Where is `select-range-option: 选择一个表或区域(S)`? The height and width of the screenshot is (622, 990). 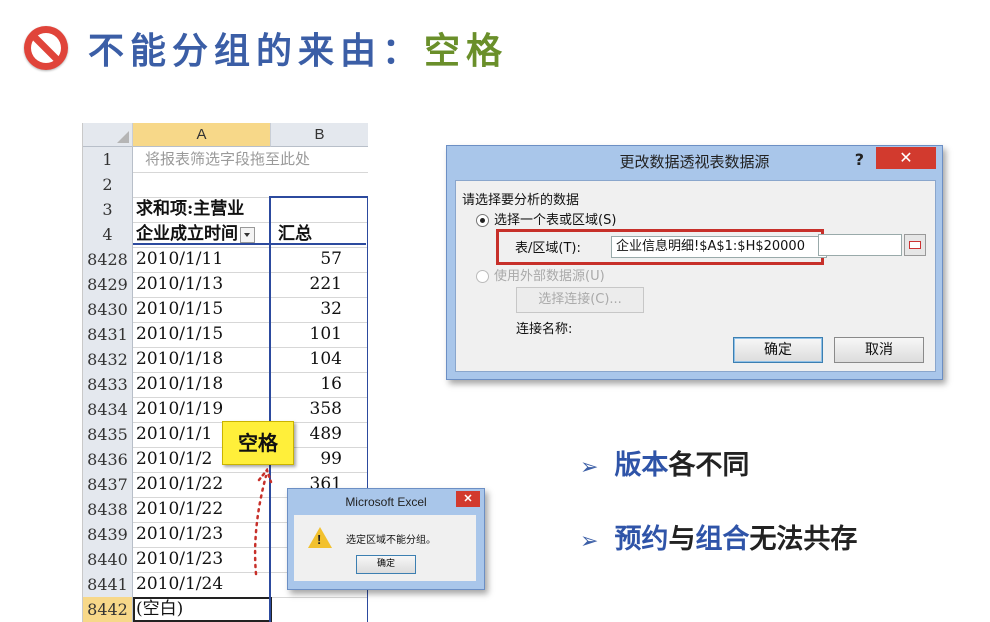
select-range-option: 选择一个表或区域(S) is located at coordinates (546, 218).